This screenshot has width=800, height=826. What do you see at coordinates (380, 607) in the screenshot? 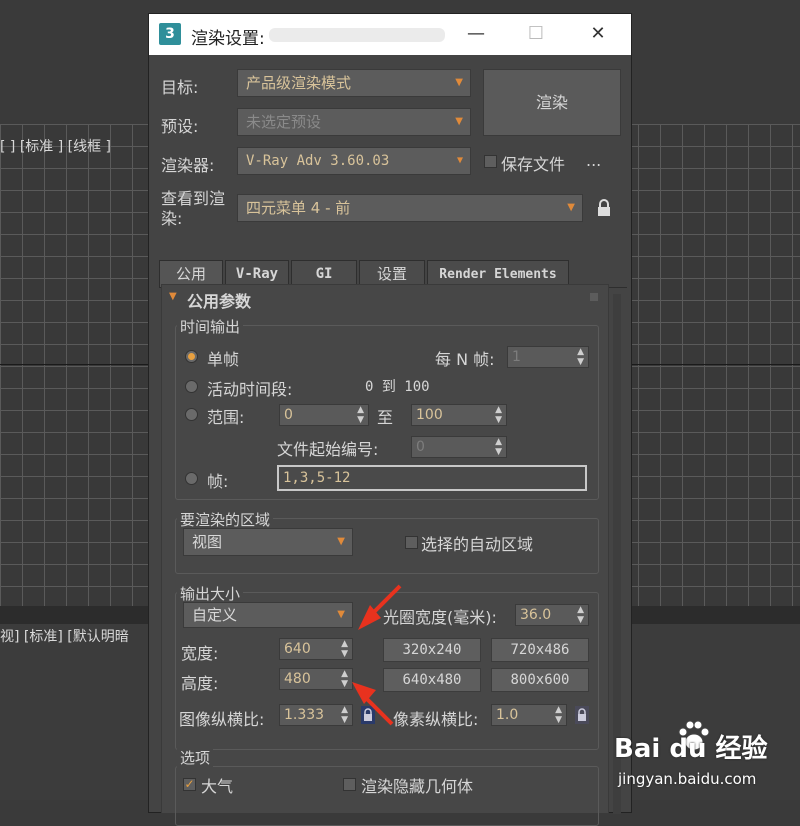
I see `annotation-arrow-aperture` at bounding box center [380, 607].